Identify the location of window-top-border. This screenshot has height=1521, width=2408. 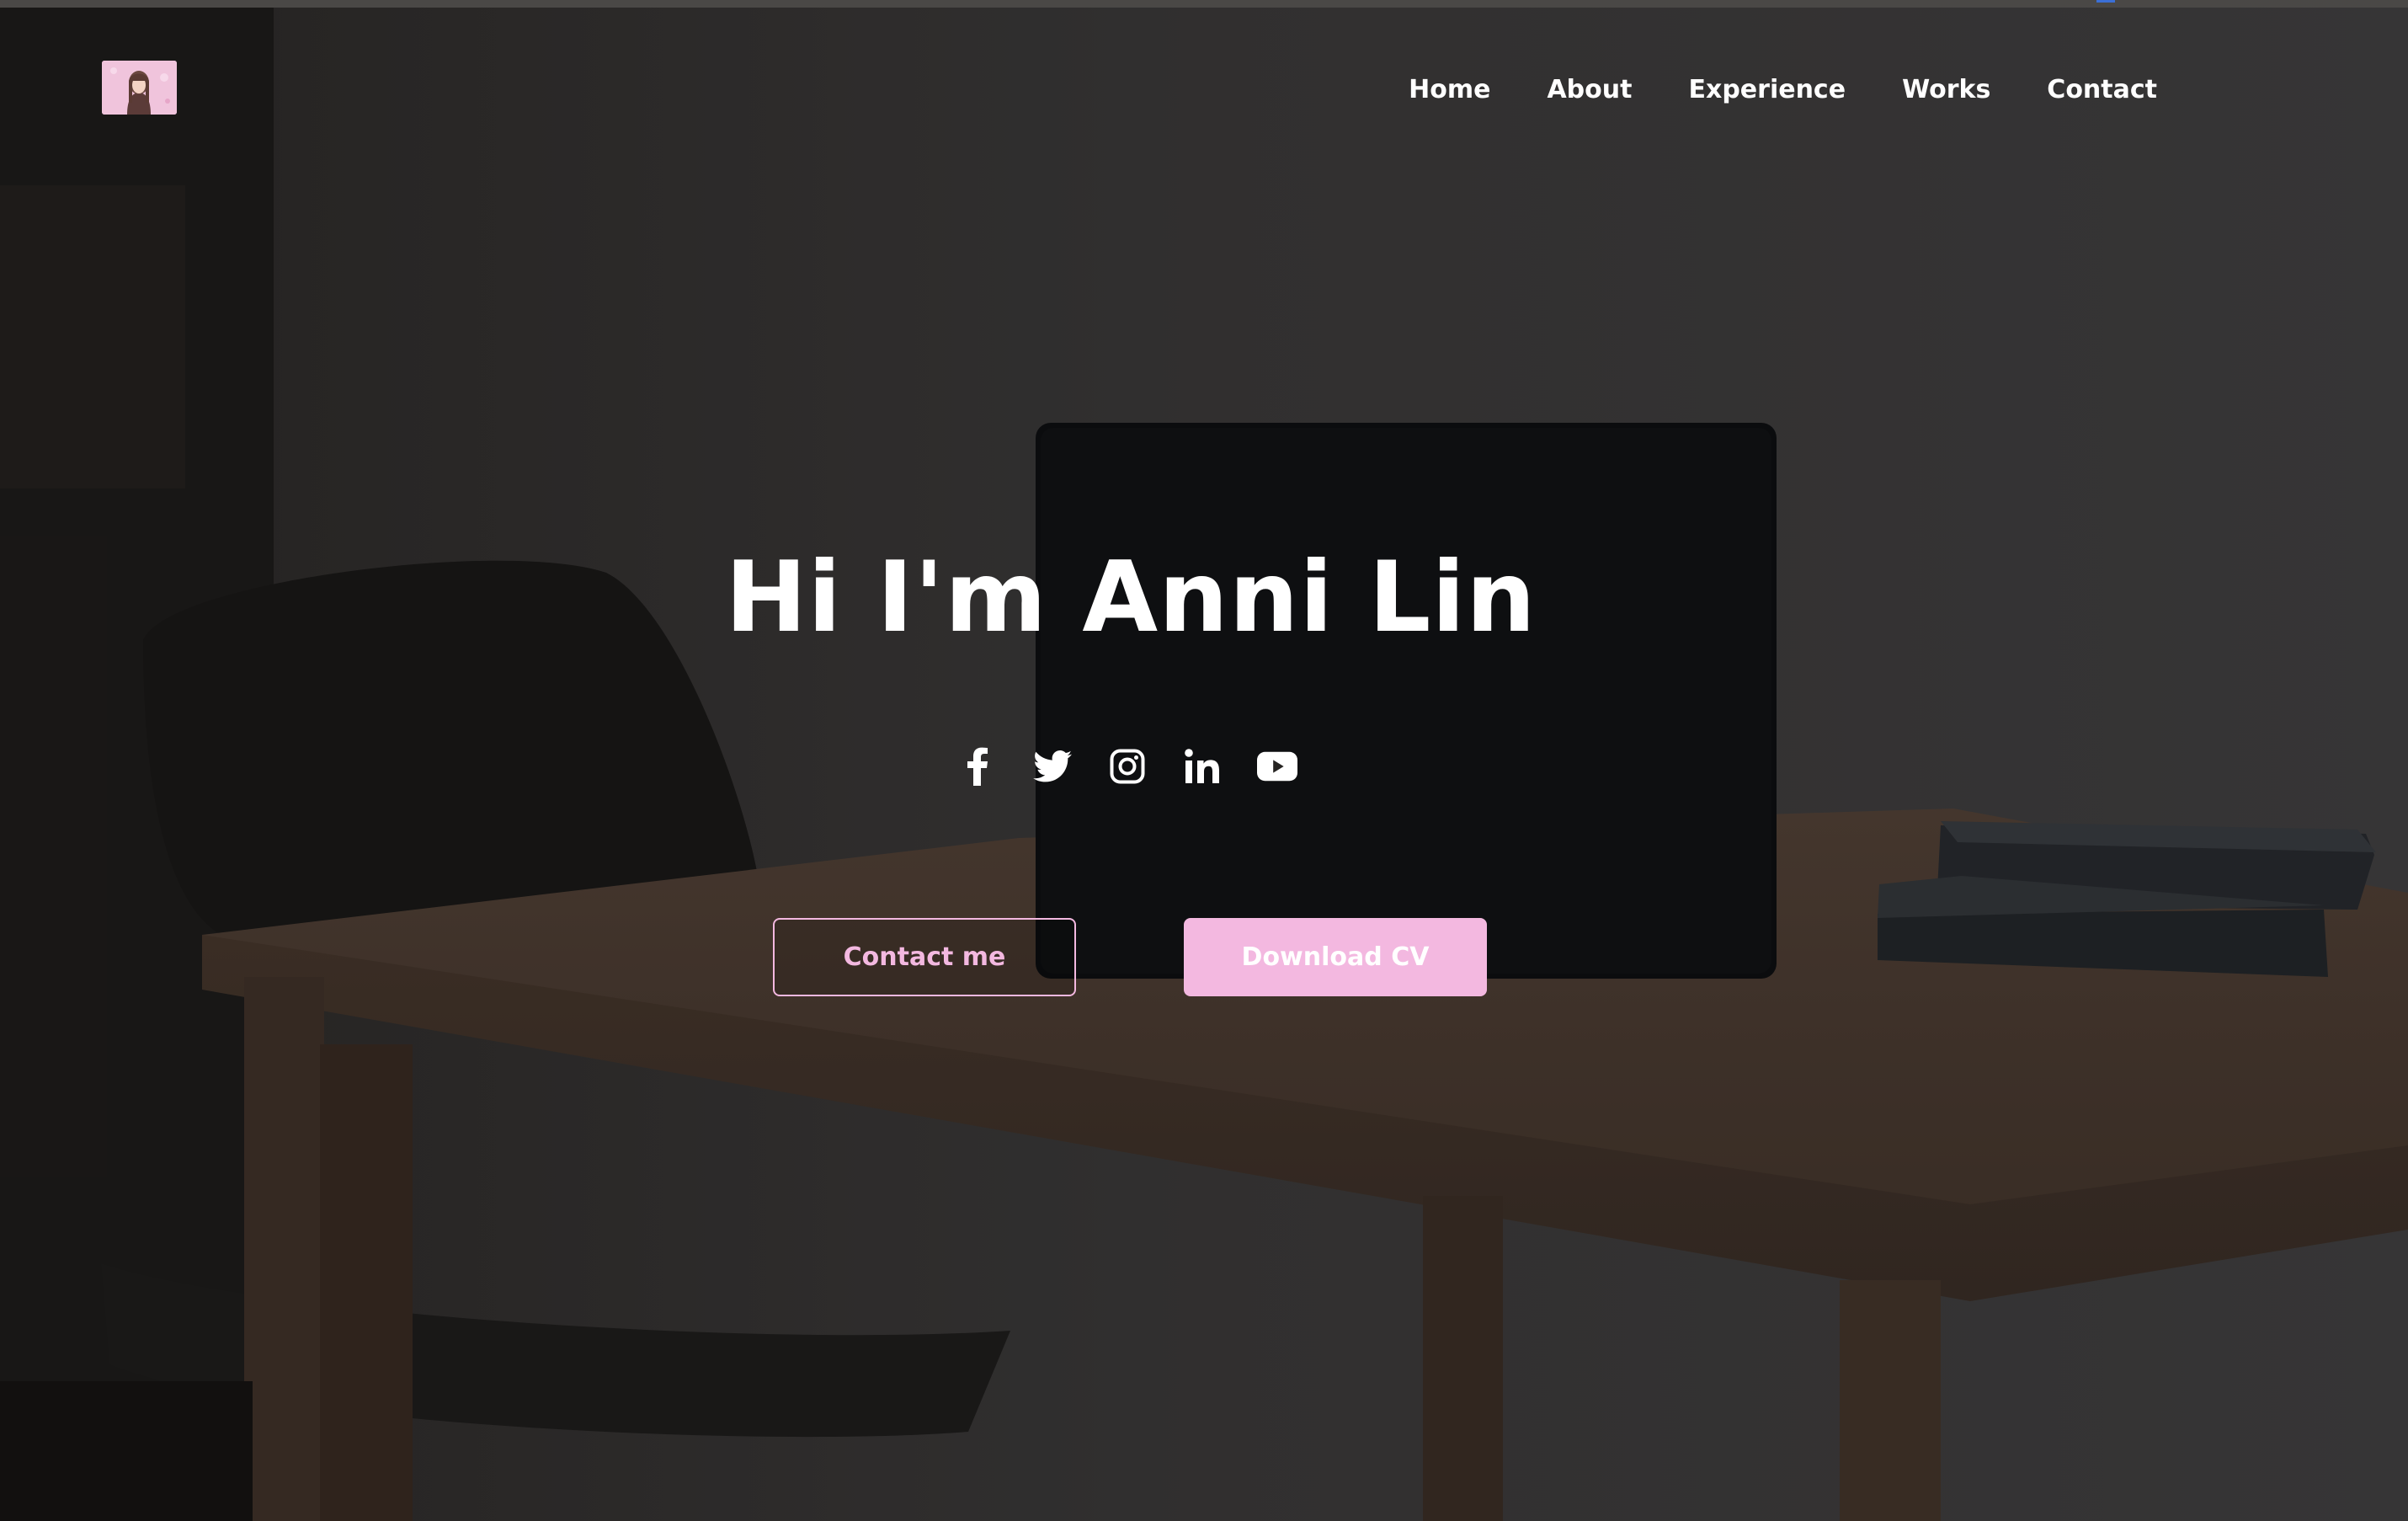
(1204, 4).